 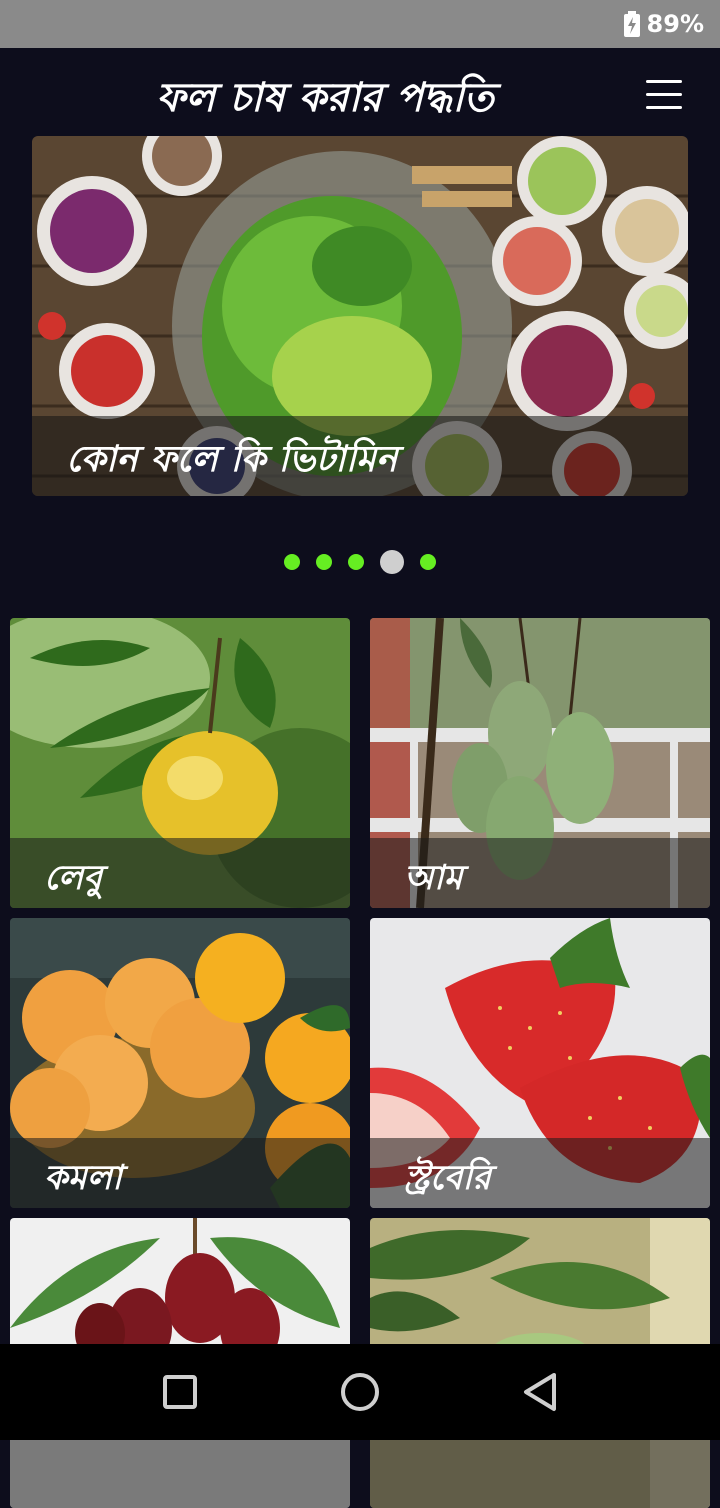 What do you see at coordinates (232, 459) in the screenshot?
I see `carousel-caption: কোন ফলে কি ভিটামিন` at bounding box center [232, 459].